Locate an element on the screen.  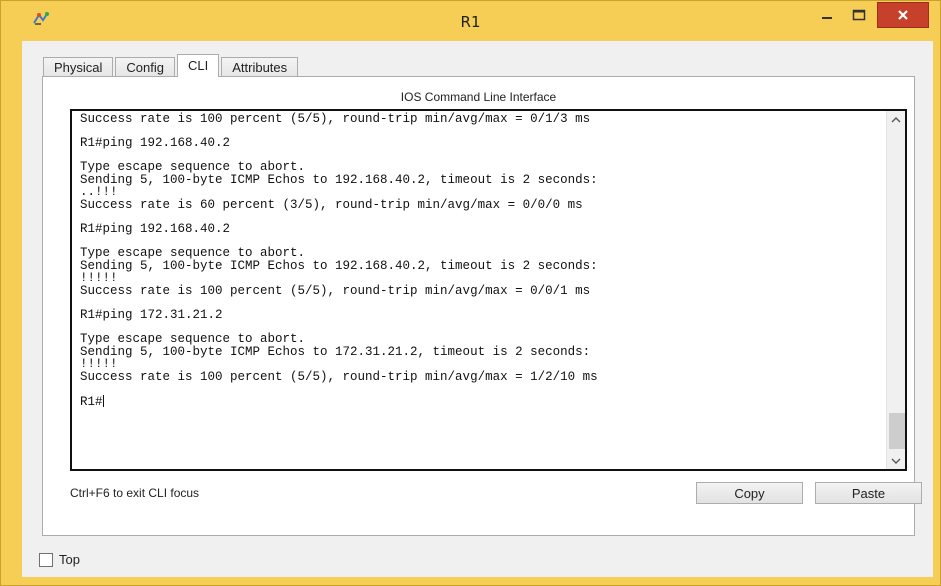
maximize-button is located at coordinates (859, 15).